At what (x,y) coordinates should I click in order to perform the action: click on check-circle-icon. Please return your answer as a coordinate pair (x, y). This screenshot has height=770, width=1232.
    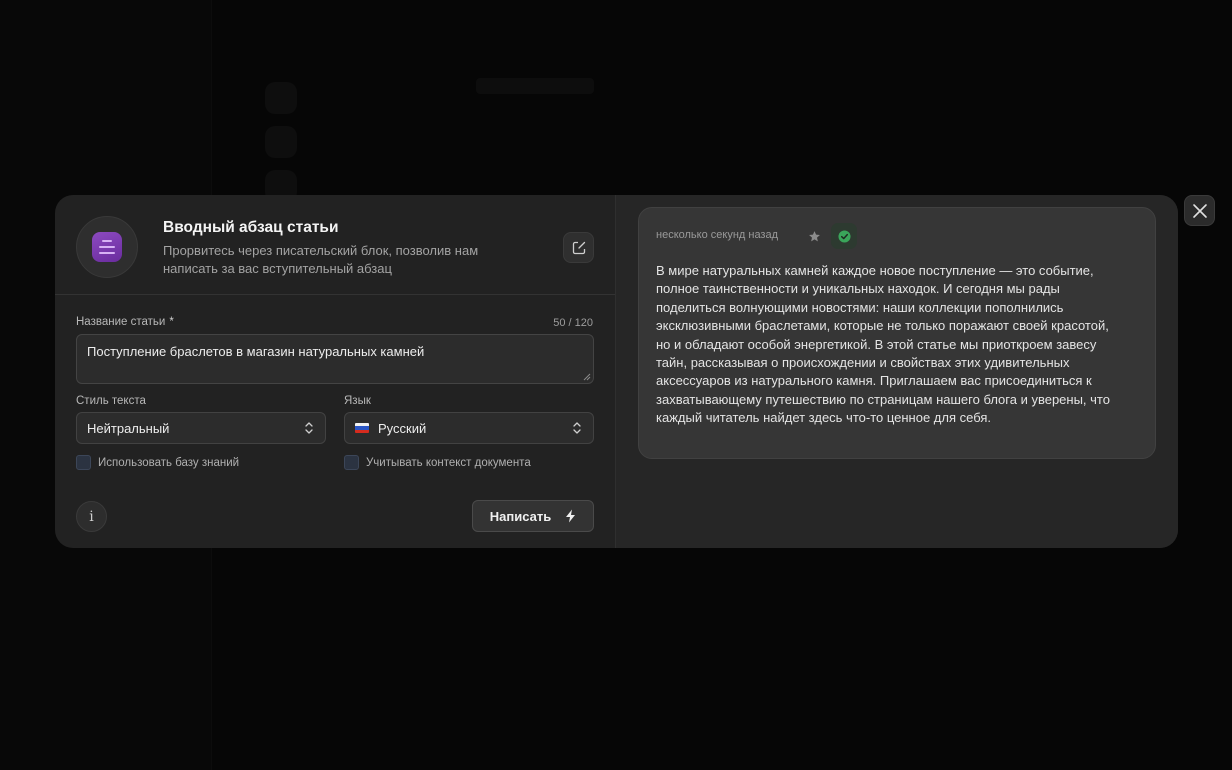
    Looking at the image, I should click on (844, 236).